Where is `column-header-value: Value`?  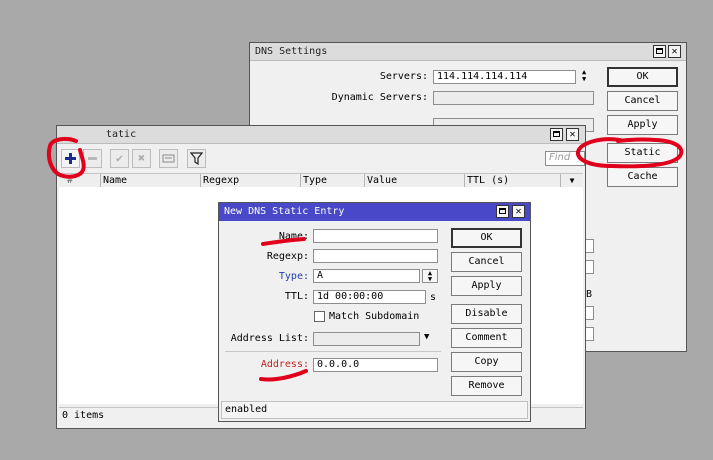 column-header-value: Value is located at coordinates (415, 180).